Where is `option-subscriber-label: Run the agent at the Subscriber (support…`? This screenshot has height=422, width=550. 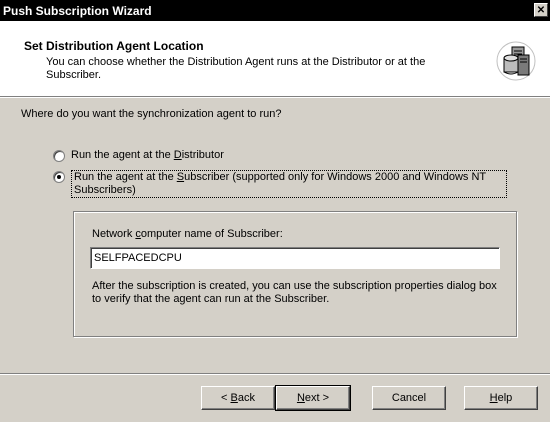
option-subscriber-label: Run the agent at the Subscriber (support… is located at coordinates (289, 184).